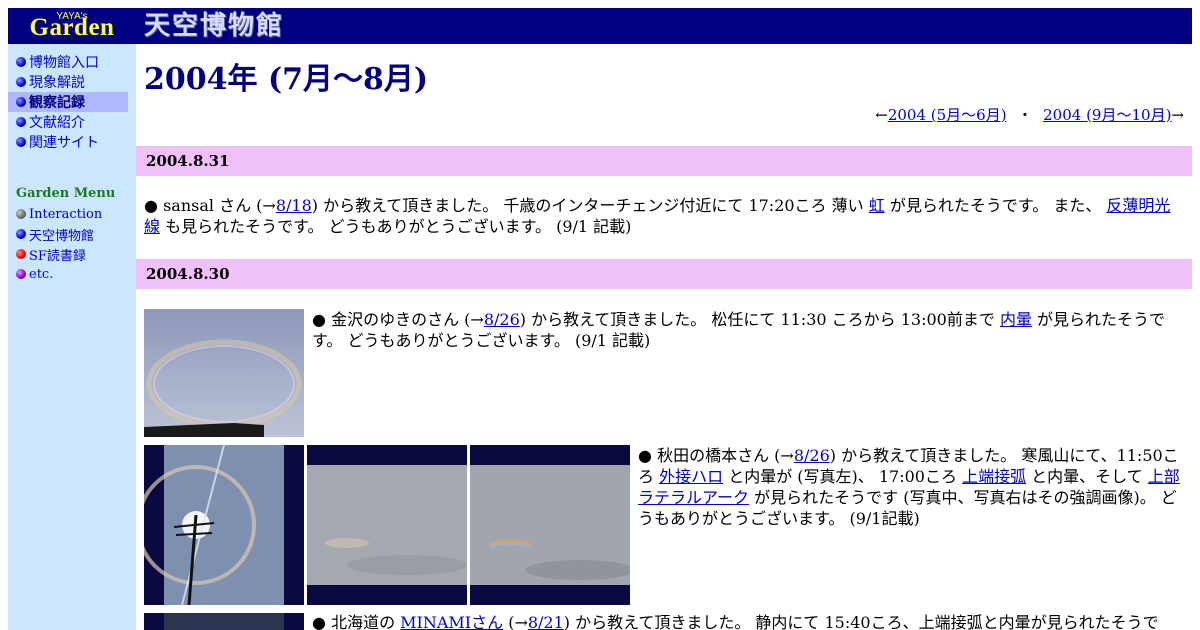 This screenshot has height=630, width=1200. Describe the element at coordinates (515, 621) in the screenshot. I see `entry-text: (→` at that location.